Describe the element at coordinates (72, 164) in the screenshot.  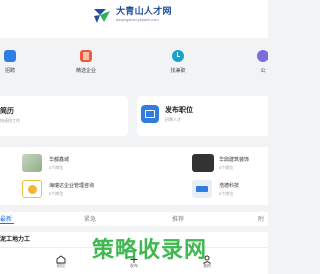
I see `company-item: 华都鑫城 0个岗位` at that location.